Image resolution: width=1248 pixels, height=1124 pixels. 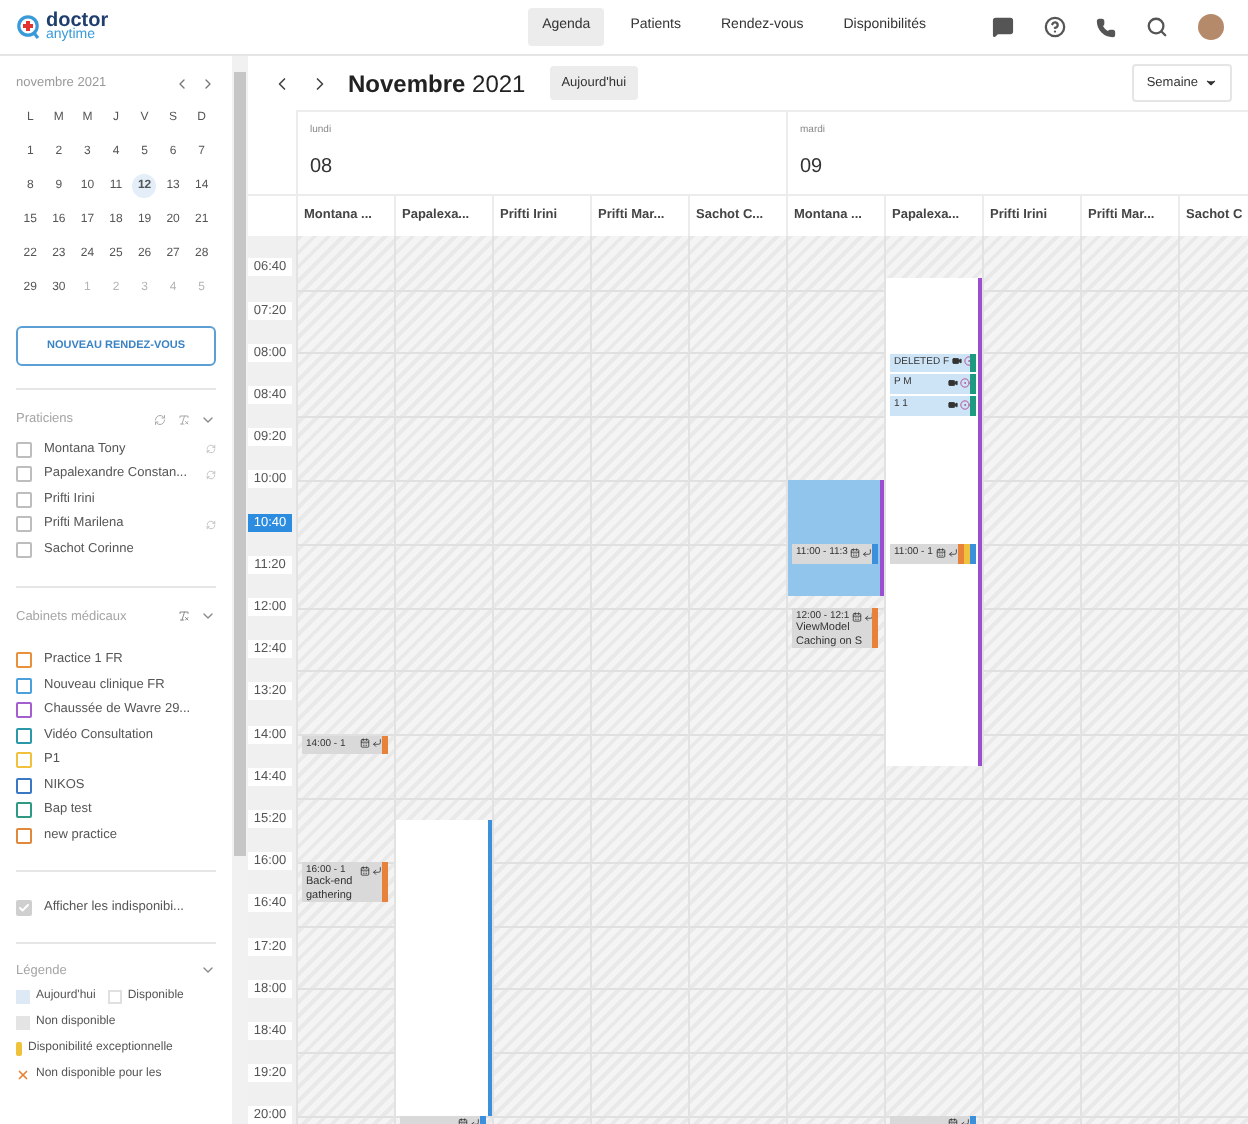 What do you see at coordinates (1211, 27) in the screenshot?
I see `avatar` at bounding box center [1211, 27].